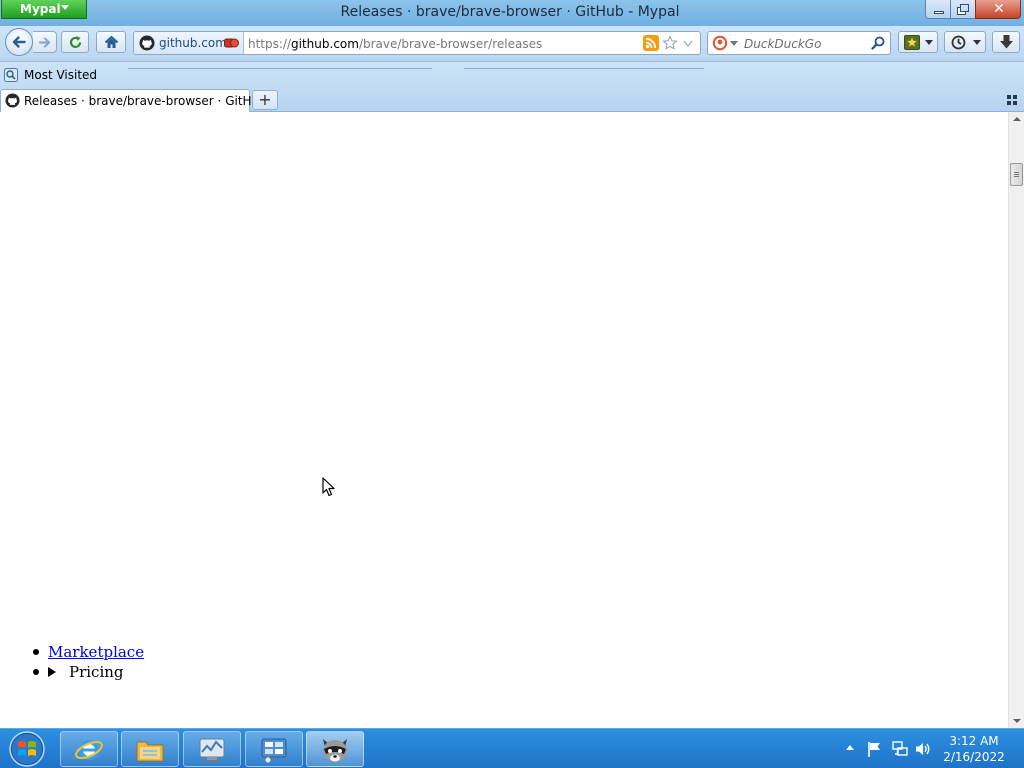 This screenshot has height=768, width=1024. I want to click on pricing-summary: Pricing, so click(86, 672).